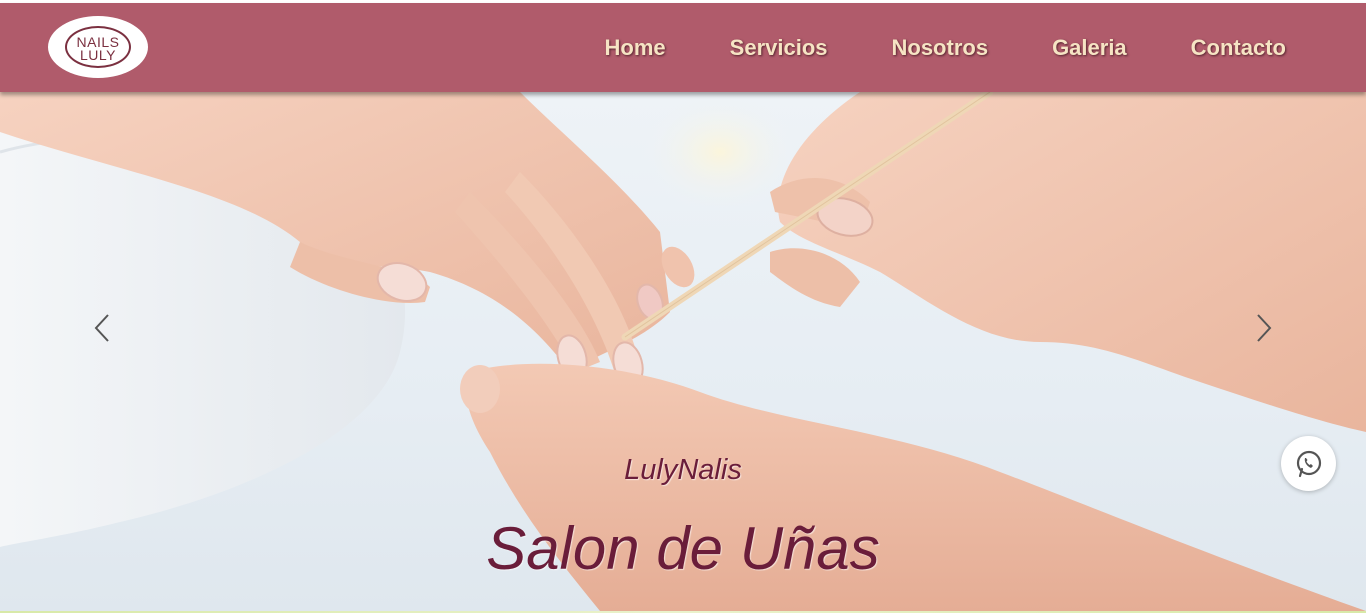 Image resolution: width=1366 pixels, height=613 pixels. I want to click on nav-contacto: Contacto, so click(1238, 48).